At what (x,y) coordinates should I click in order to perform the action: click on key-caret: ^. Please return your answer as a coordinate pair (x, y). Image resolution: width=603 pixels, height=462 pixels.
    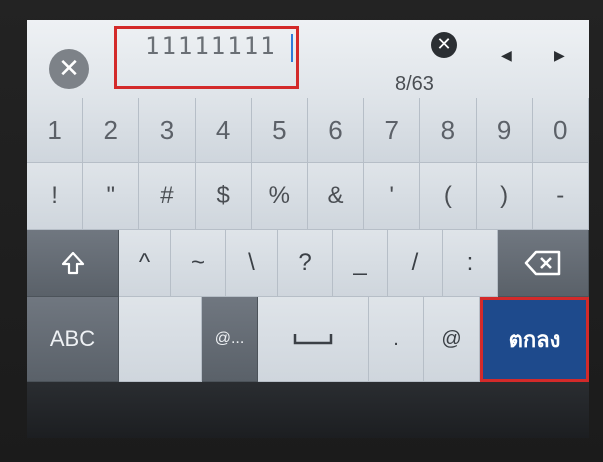
    Looking at the image, I should click on (145, 263).